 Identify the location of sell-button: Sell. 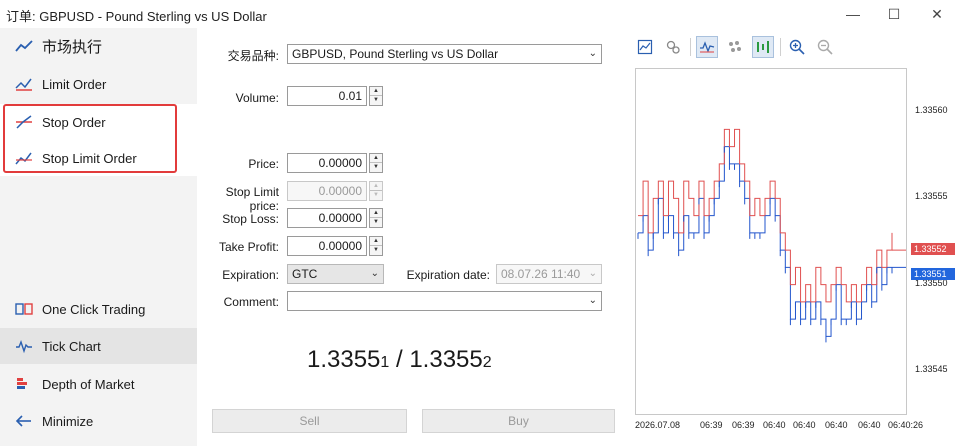
(309, 421).